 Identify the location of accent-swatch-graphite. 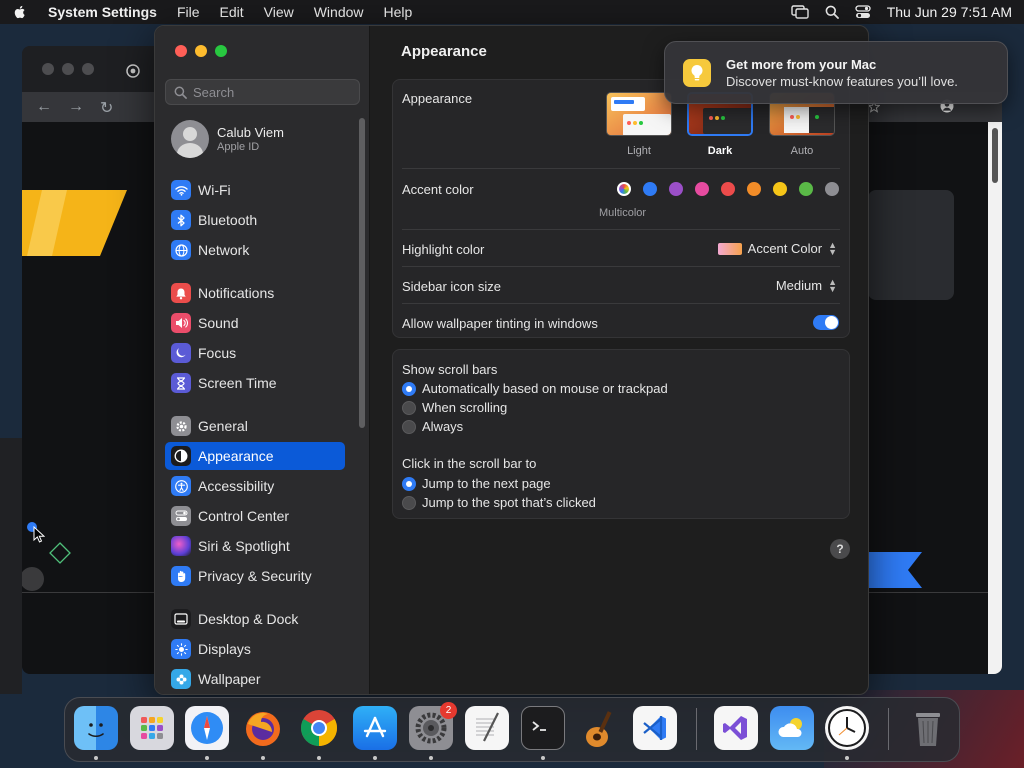
(832, 189).